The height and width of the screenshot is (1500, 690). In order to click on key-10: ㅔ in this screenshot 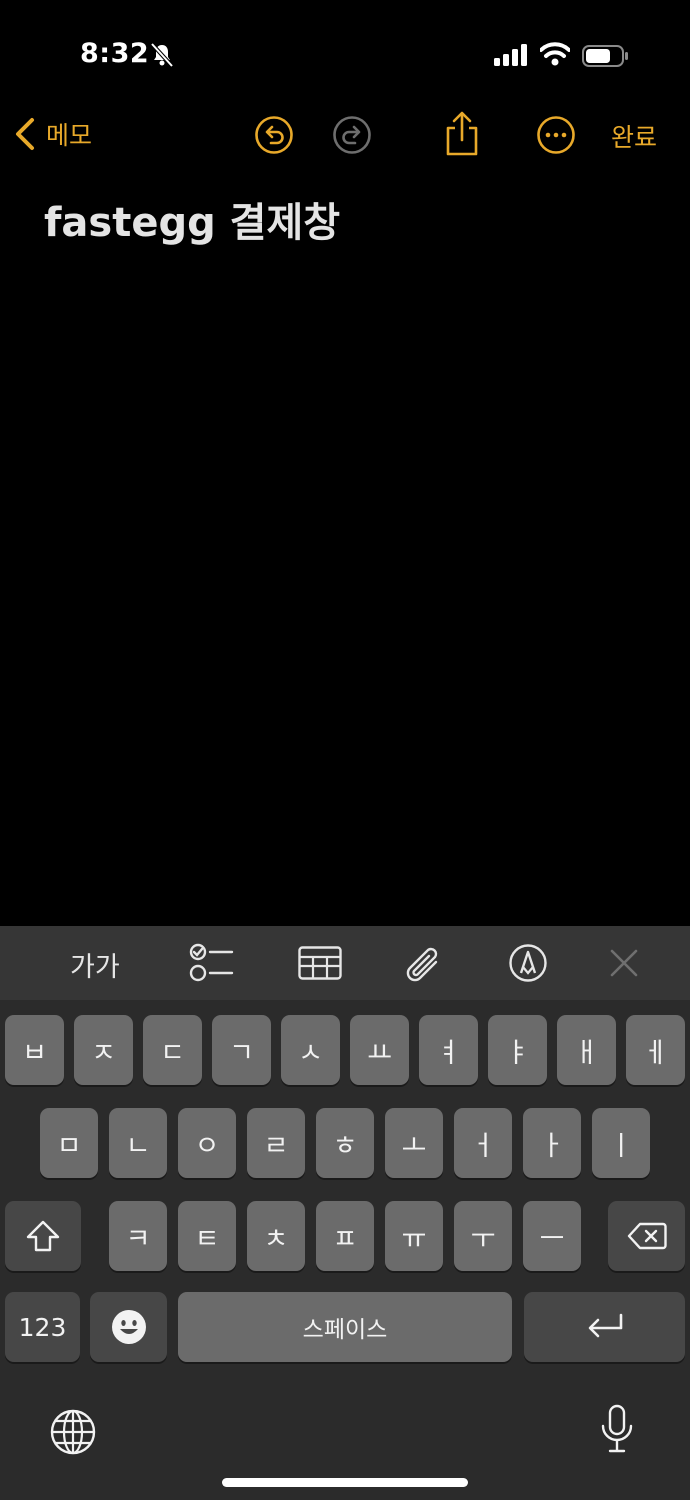, I will do `click(655, 1050)`.